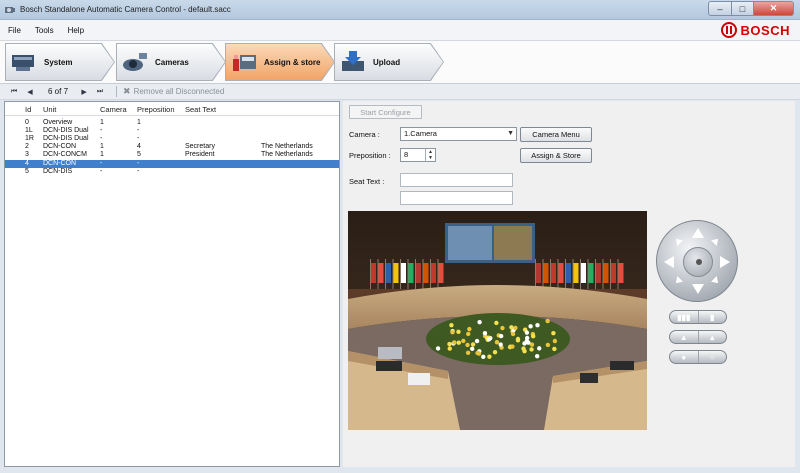  What do you see at coordinates (27, 147) in the screenshot?
I see `cell-id: 2` at bounding box center [27, 147].